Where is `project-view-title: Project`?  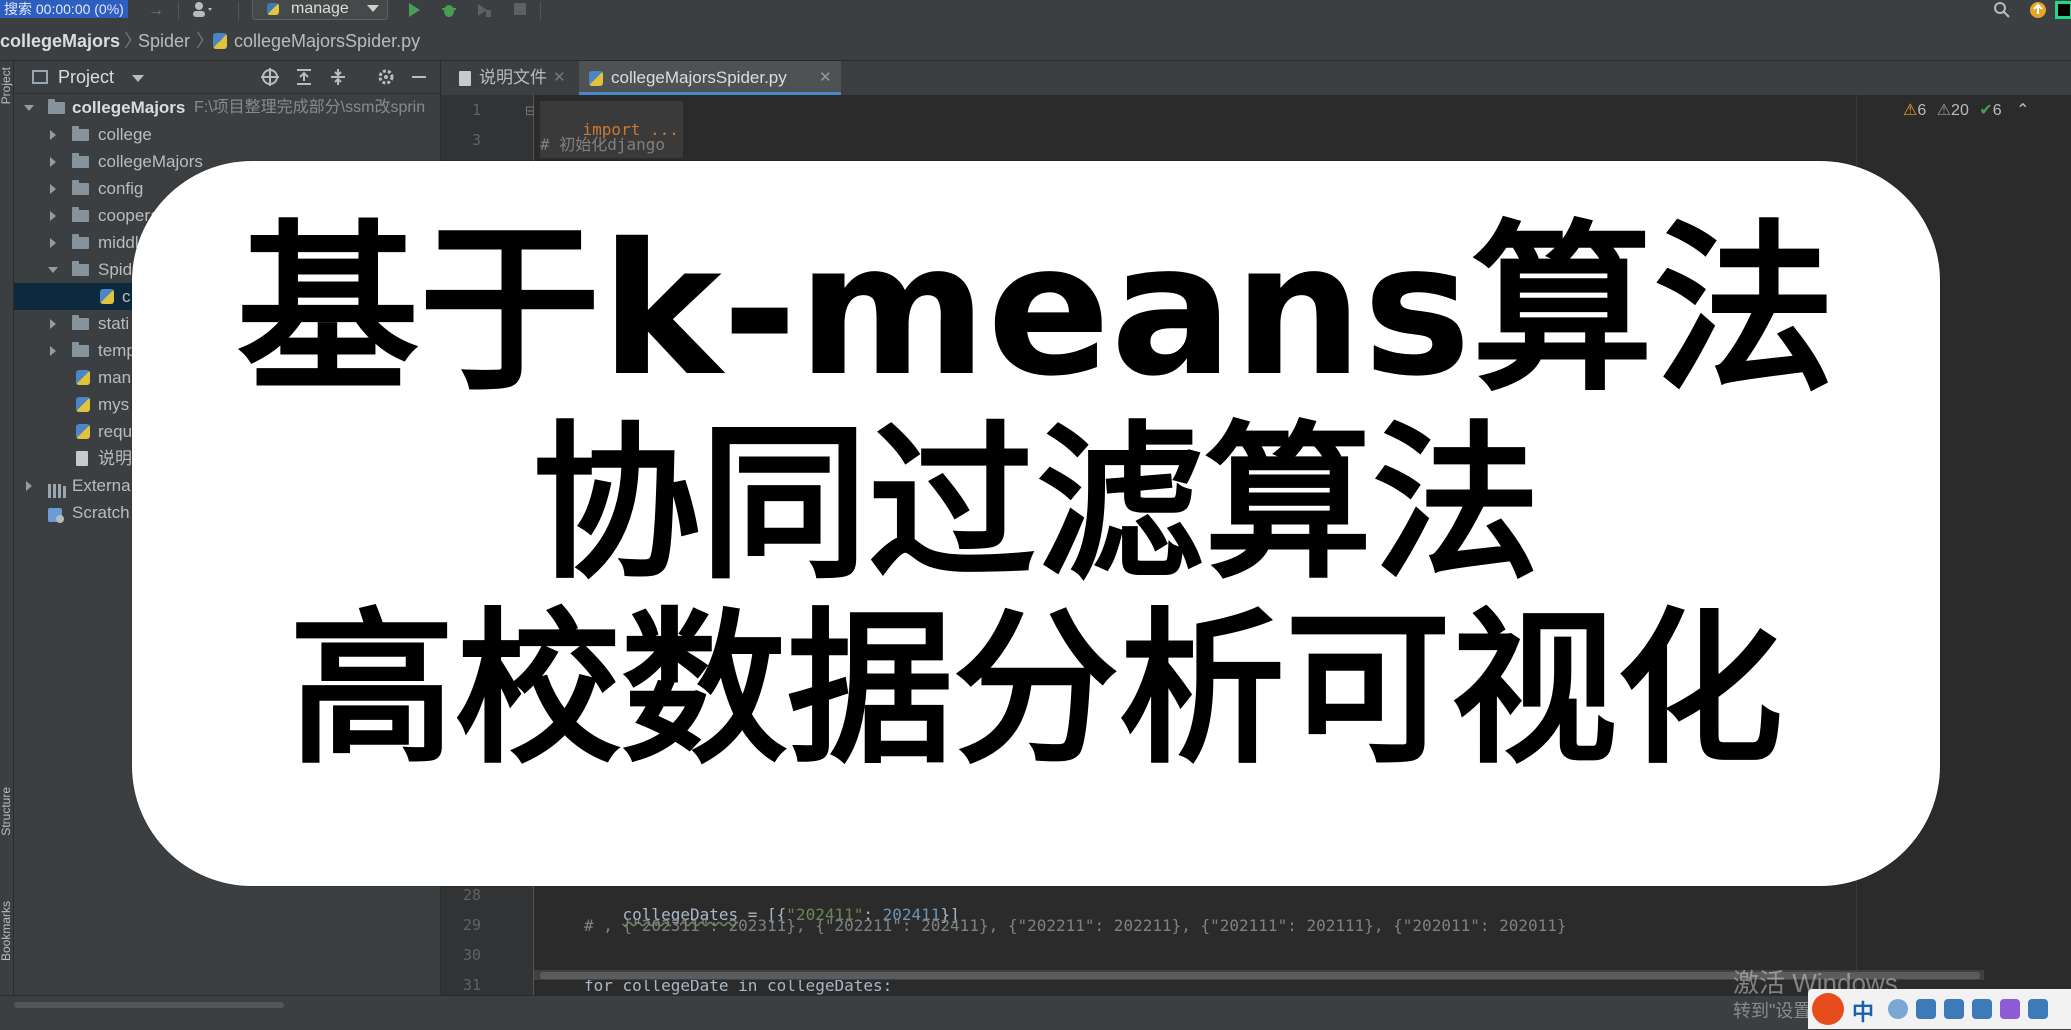
project-view-title: Project is located at coordinates (86, 77).